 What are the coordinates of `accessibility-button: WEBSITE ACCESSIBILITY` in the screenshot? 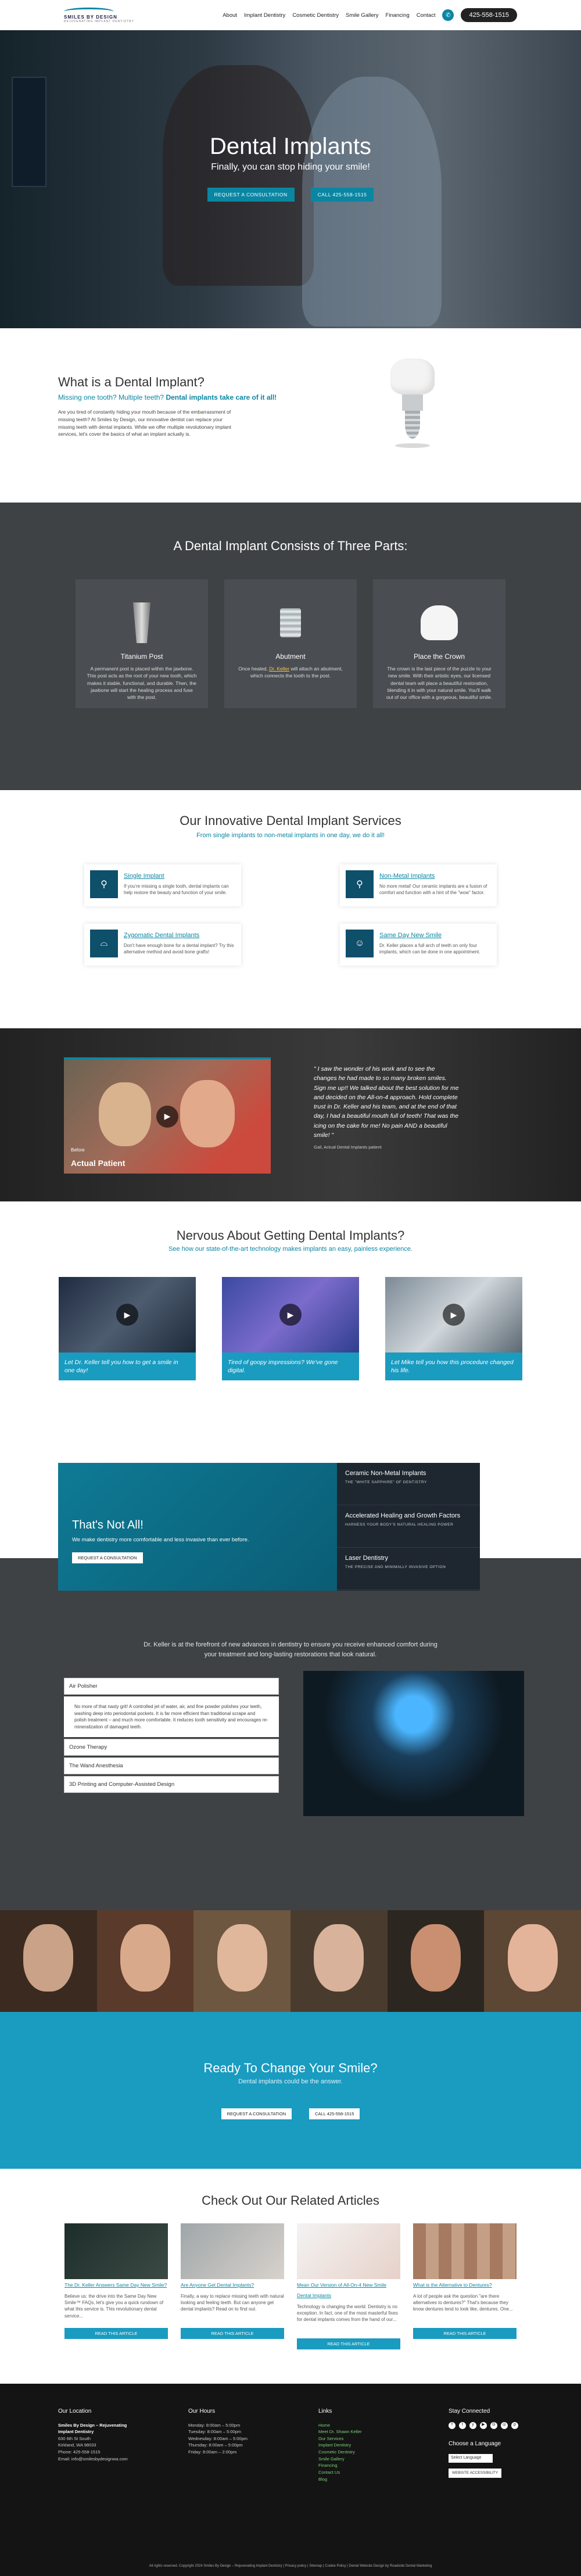 It's located at (475, 2473).